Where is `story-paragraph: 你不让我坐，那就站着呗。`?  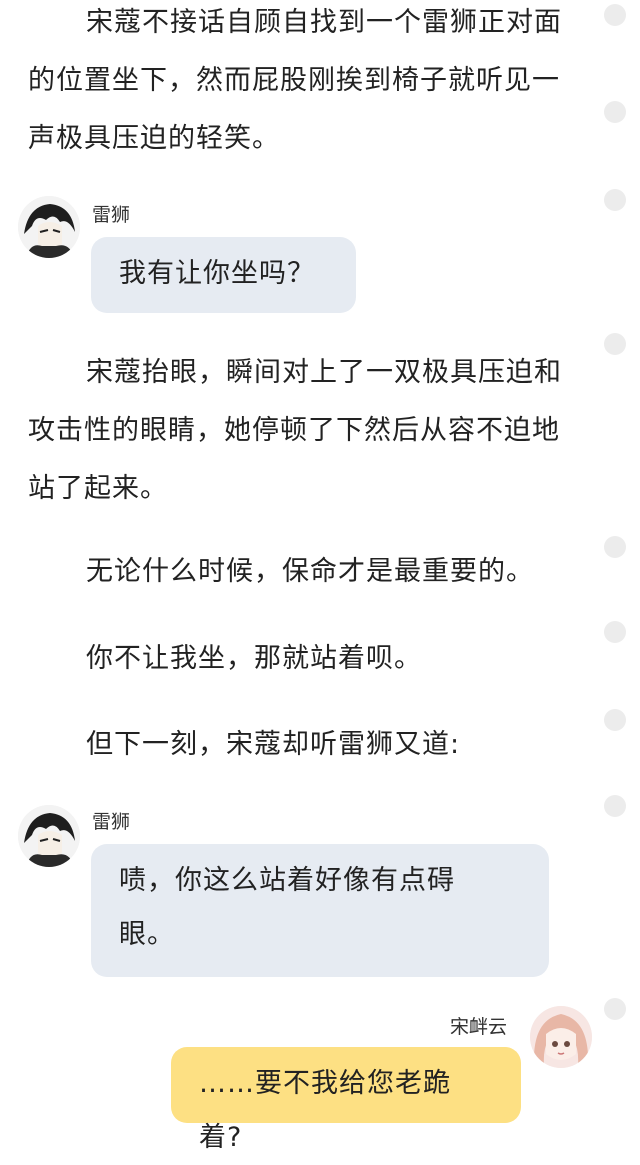
story-paragraph: 你不让我坐，那就站着呗。 is located at coordinates (254, 658).